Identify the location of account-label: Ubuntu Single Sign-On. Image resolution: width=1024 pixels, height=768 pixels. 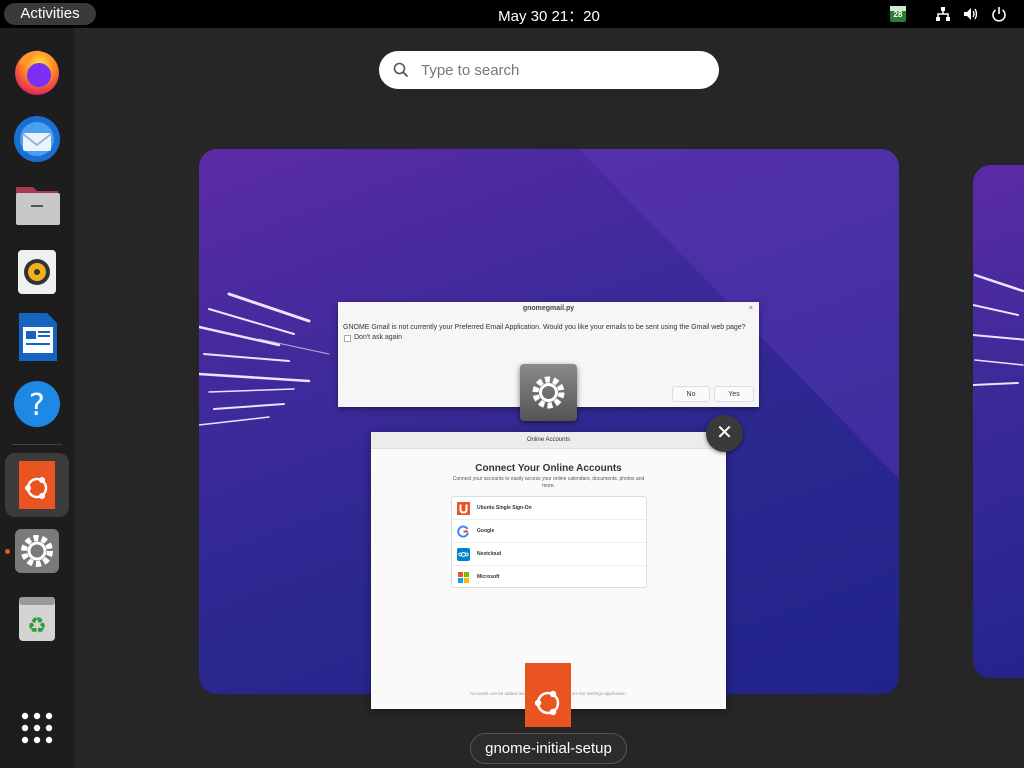
(504, 508).